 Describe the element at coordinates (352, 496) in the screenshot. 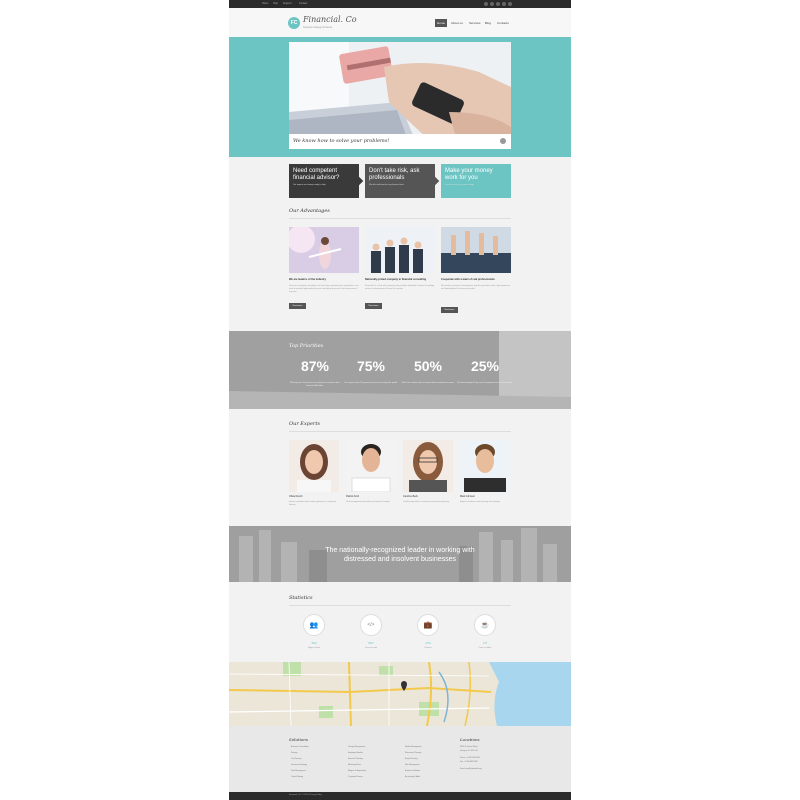

I see `expert-name: Patrick Ford` at that location.